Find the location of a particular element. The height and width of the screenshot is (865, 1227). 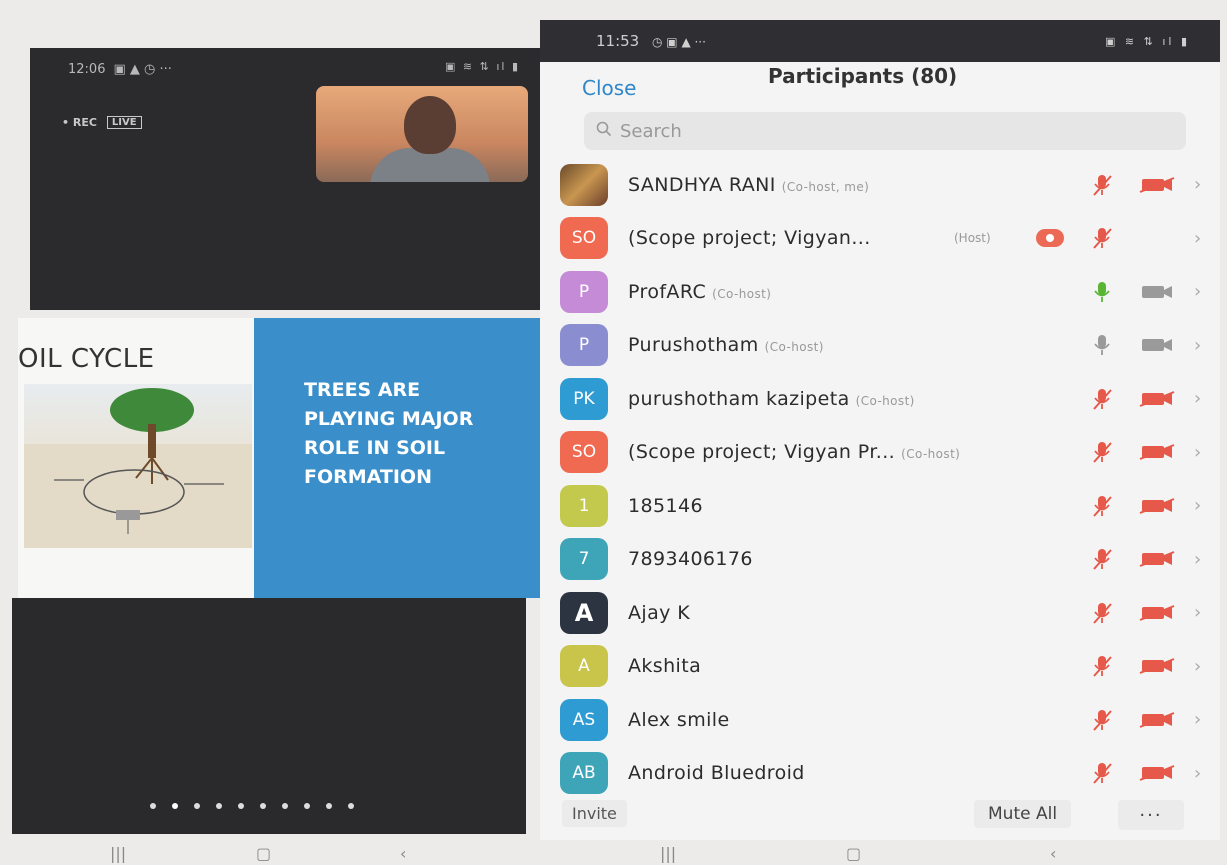

participant-name: 7893406176 is located at coordinates (690, 559).